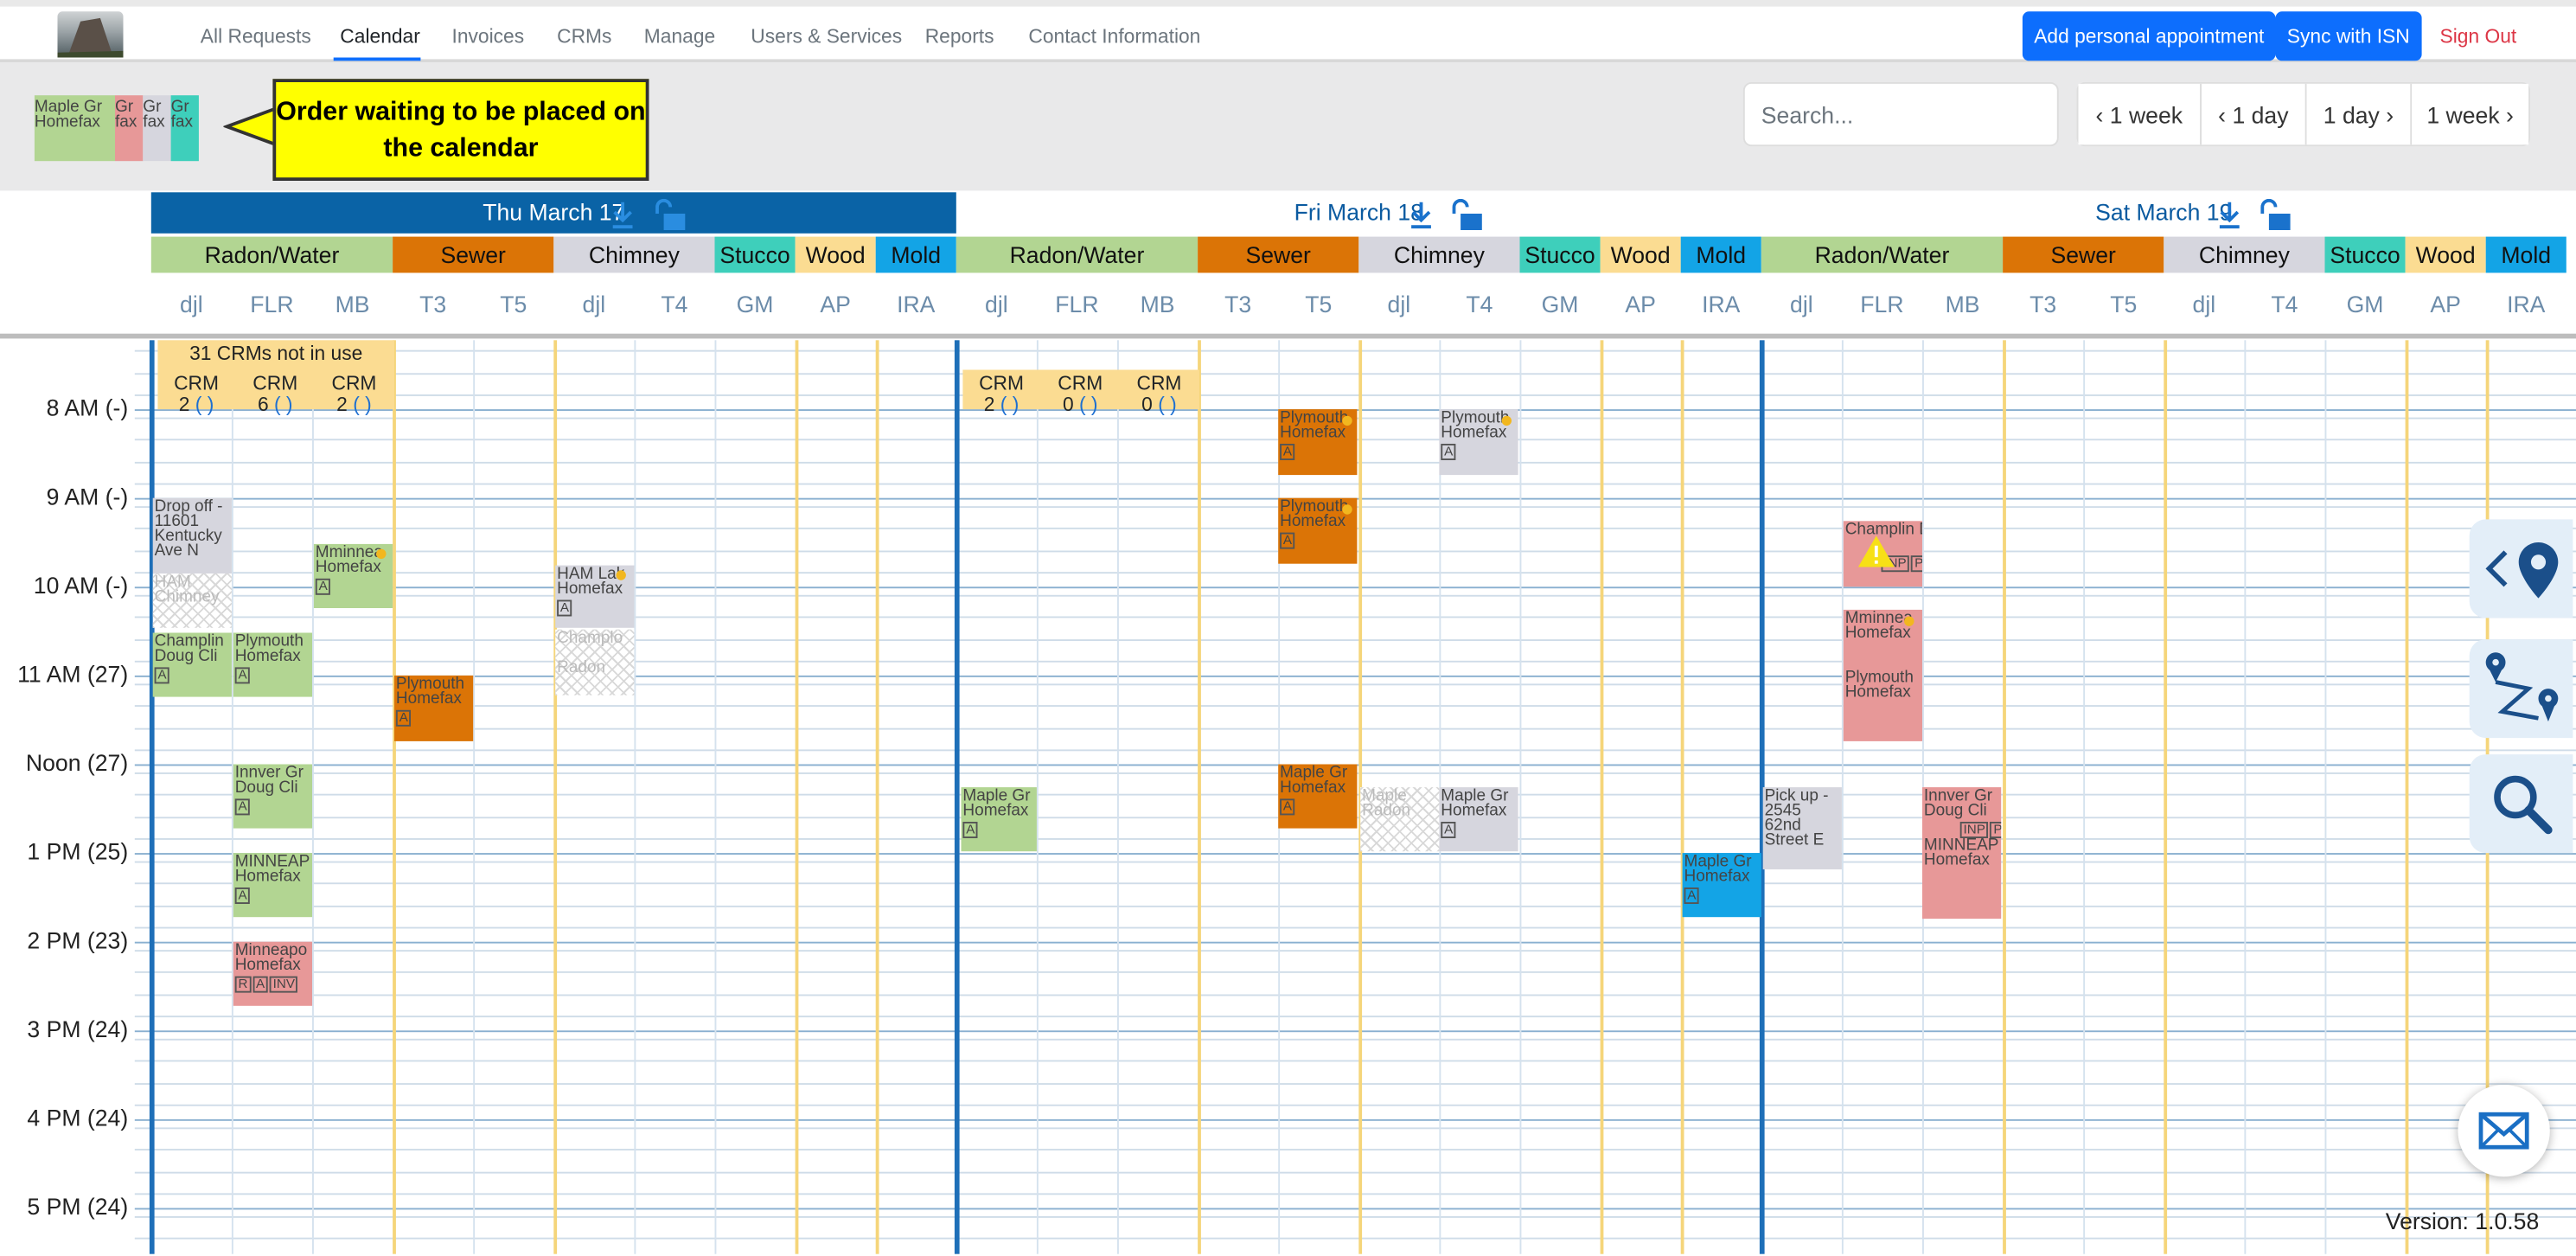 The height and width of the screenshot is (1256, 2576). Describe the element at coordinates (273, 886) in the screenshot. I see `calendar-event: MINNEAP Homefax A` at that location.